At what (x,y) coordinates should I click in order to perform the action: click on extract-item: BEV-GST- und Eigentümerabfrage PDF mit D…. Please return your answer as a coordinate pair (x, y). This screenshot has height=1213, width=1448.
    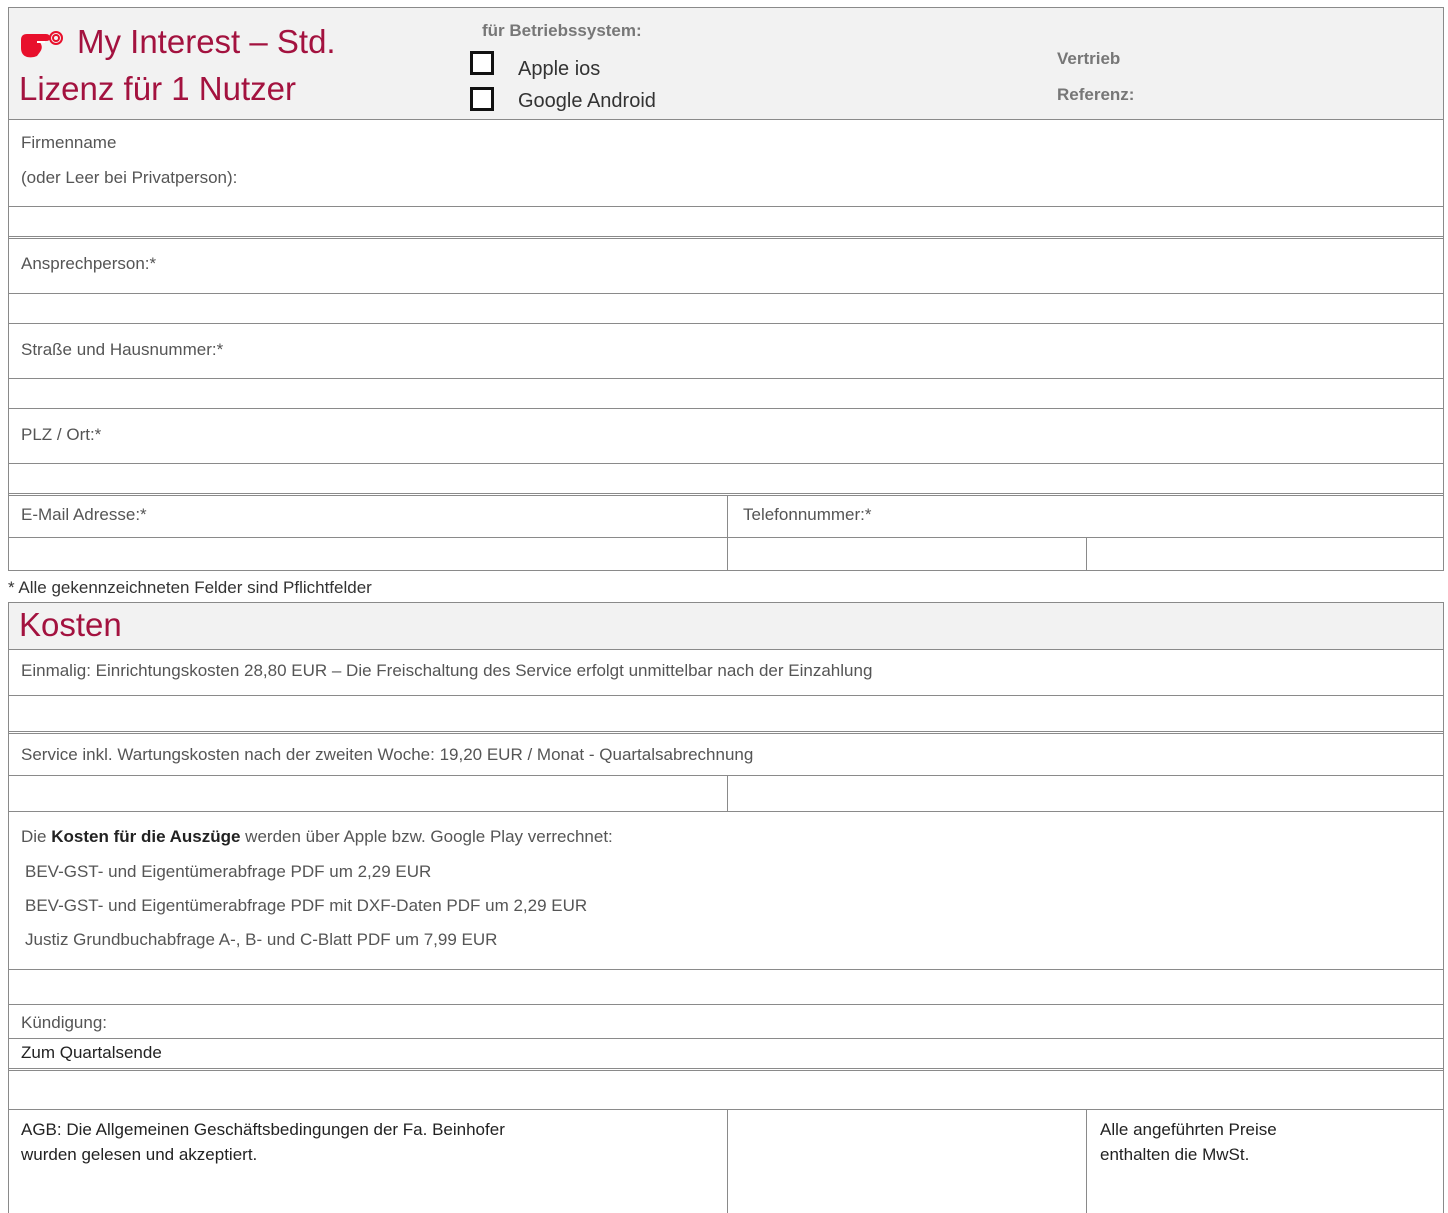
    Looking at the image, I should click on (306, 905).